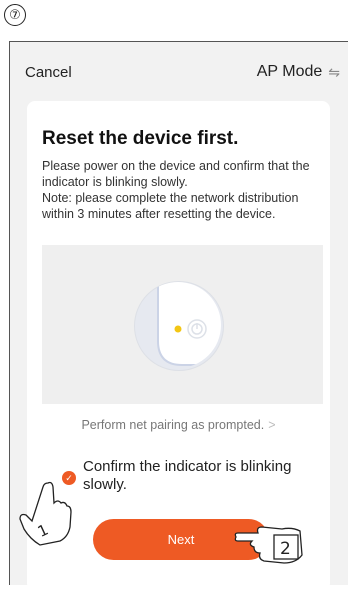  What do you see at coordinates (189, 324) in the screenshot?
I see `device-icon` at bounding box center [189, 324].